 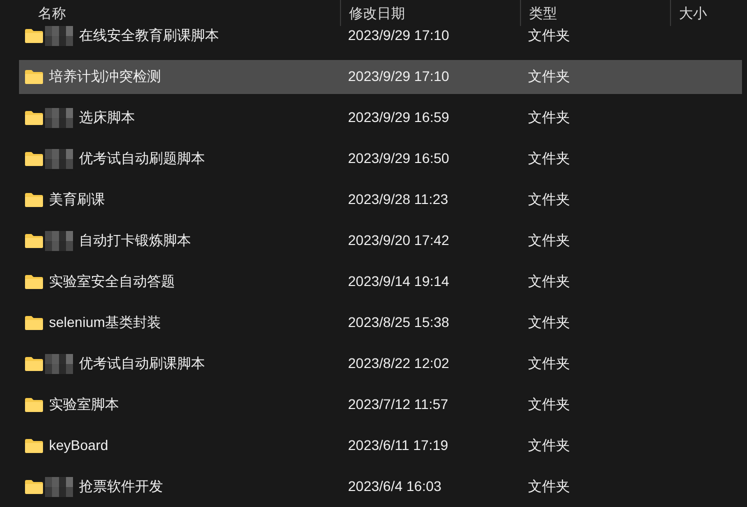 I want to click on file-row: keyBoard 2023/6/11 17:19 文件夹, so click(x=380, y=445).